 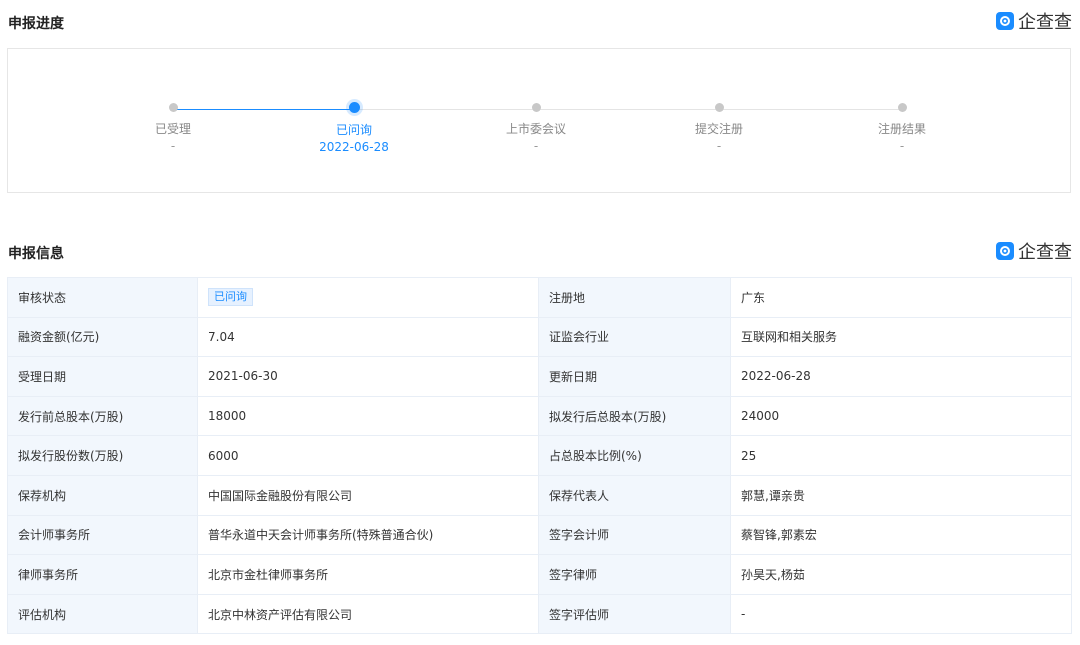 What do you see at coordinates (102, 495) in the screenshot?
I see `field-label: 保荐机构` at bounding box center [102, 495].